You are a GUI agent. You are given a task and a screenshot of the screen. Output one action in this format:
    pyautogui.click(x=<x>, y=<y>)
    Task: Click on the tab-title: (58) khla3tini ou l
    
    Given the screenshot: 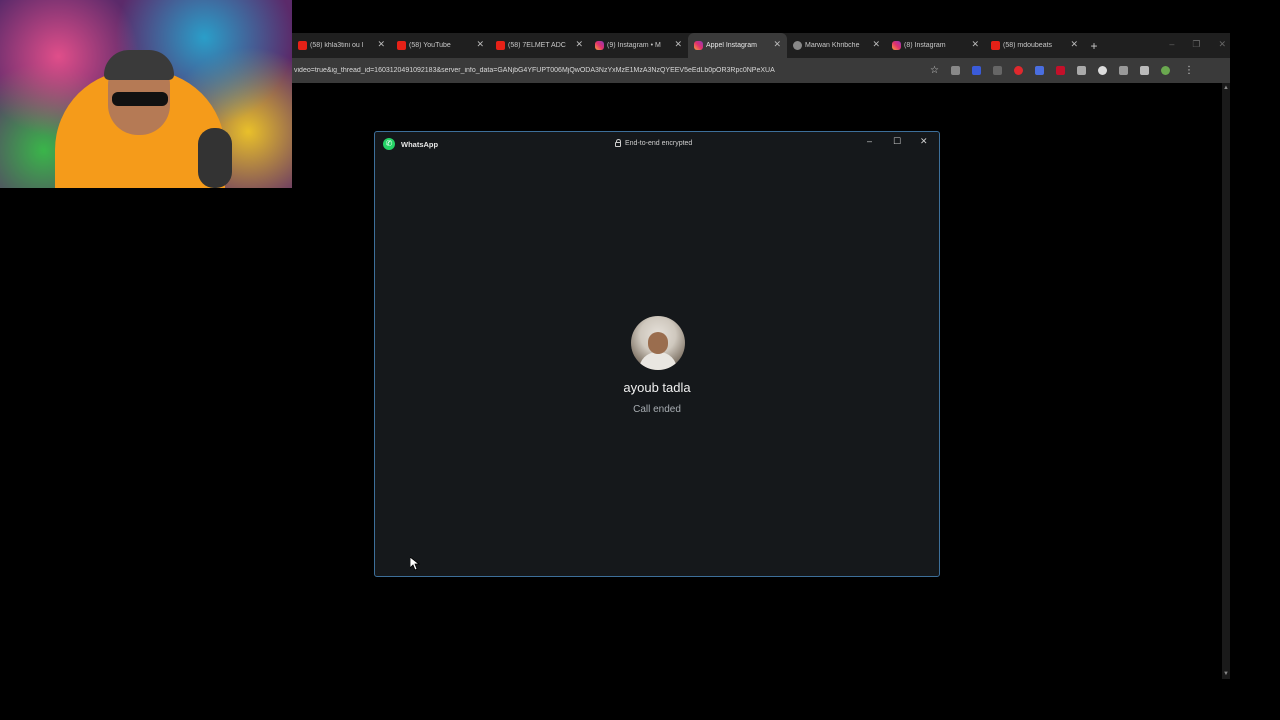 What is the action you would take?
    pyautogui.click(x=337, y=45)
    